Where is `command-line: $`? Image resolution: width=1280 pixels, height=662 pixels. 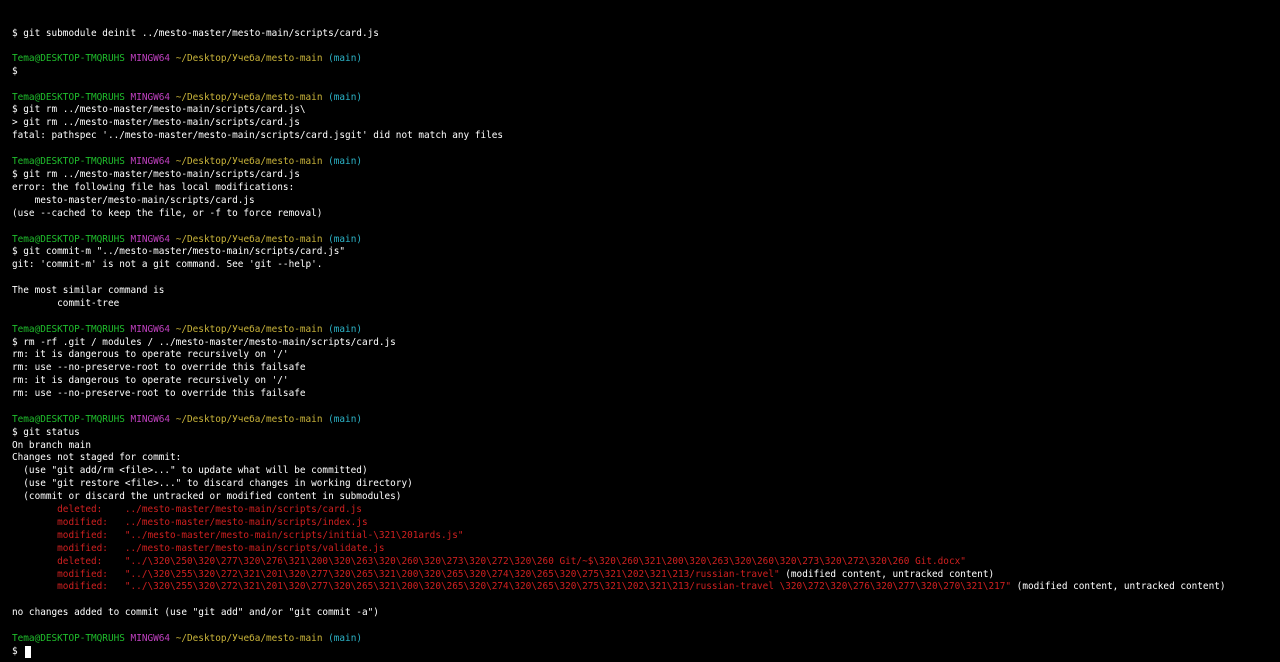 command-line: $ is located at coordinates (15, 71).